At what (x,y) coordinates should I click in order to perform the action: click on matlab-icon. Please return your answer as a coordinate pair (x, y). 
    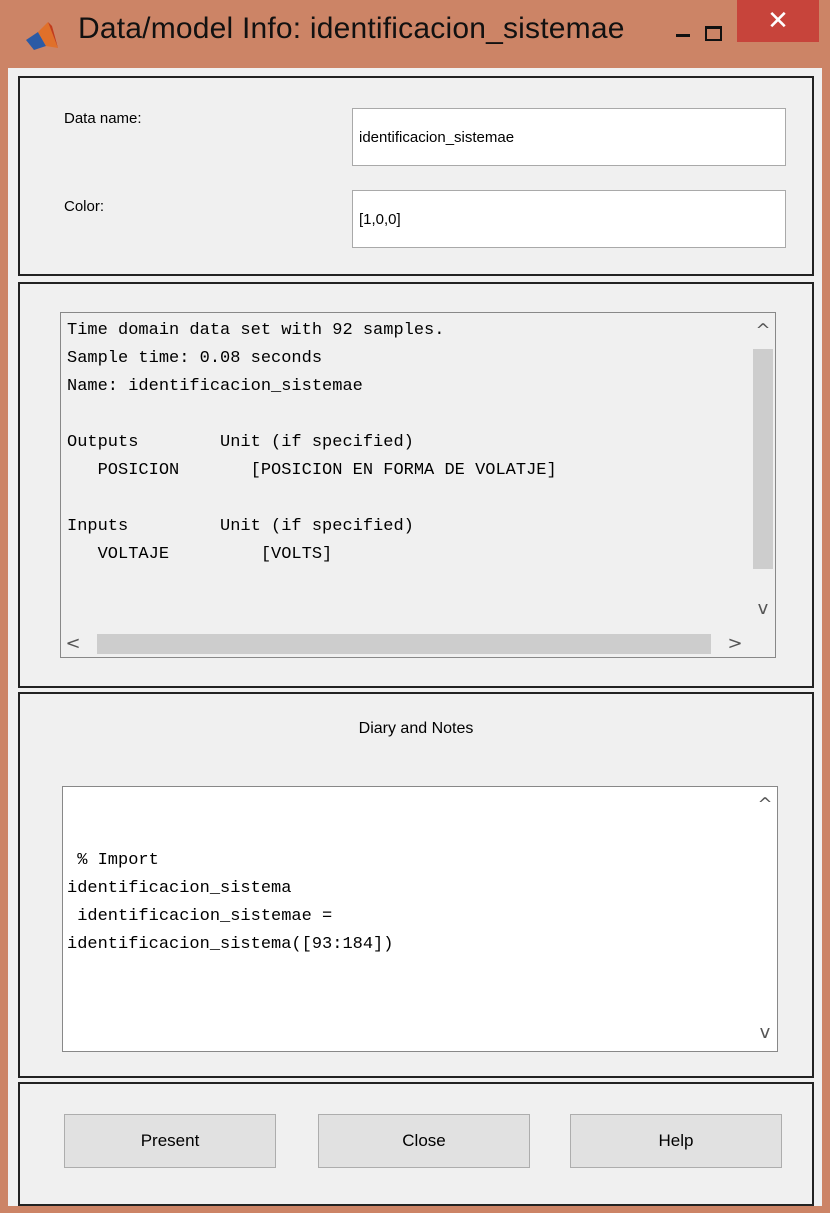
    Looking at the image, I should click on (42, 36).